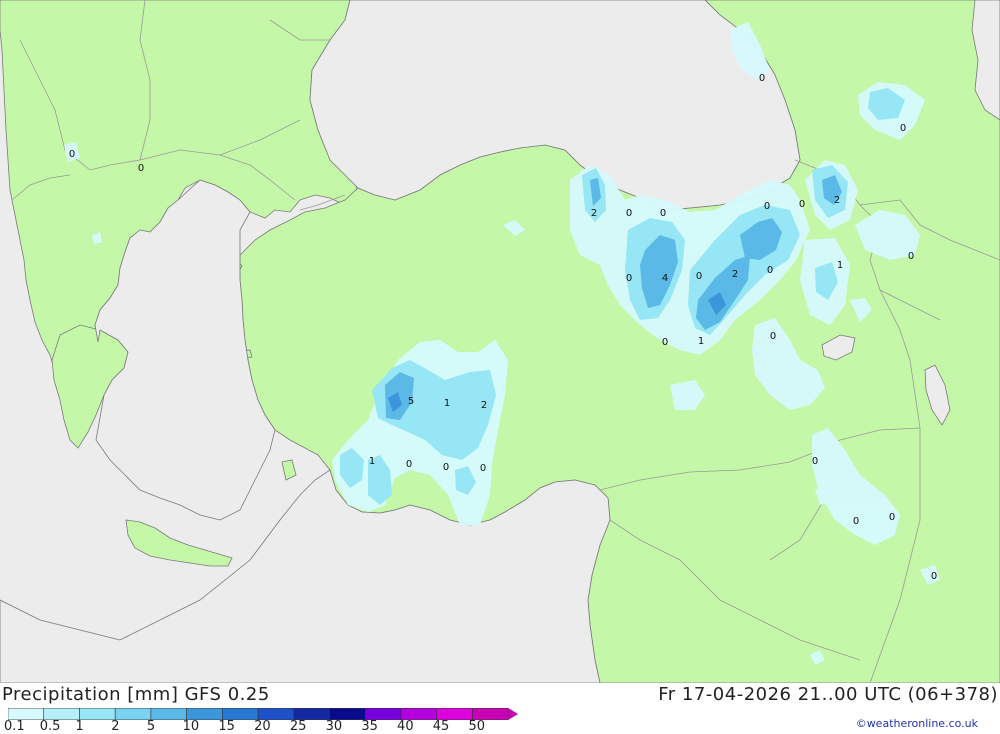  What do you see at coordinates (334, 726) in the screenshot?
I see `legend-label: 30` at bounding box center [334, 726].